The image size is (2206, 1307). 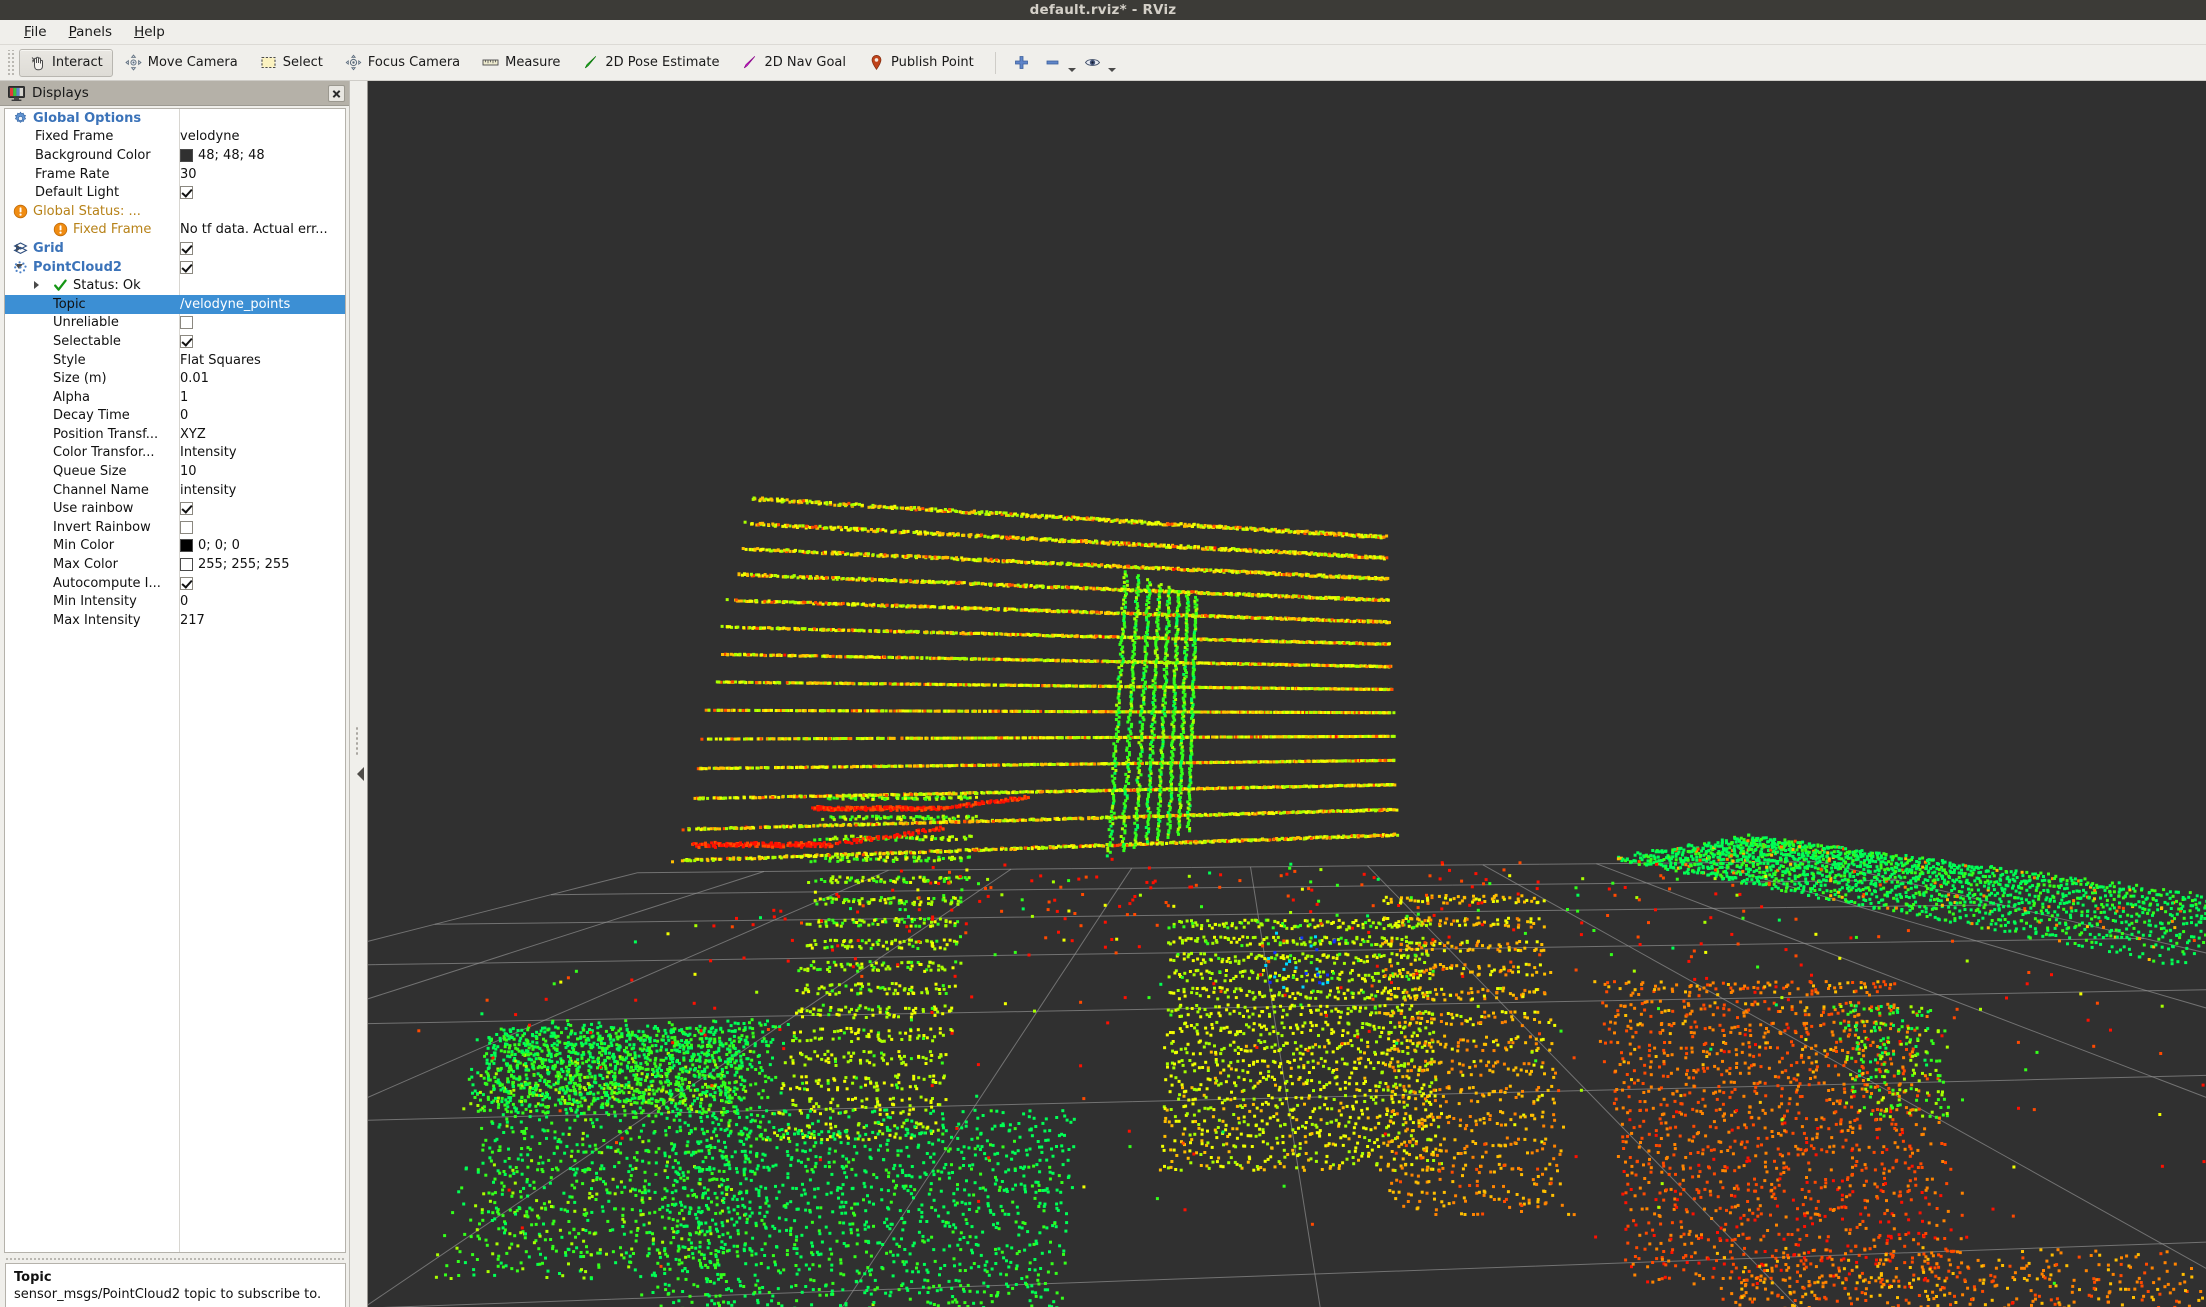 I want to click on warning-icon, so click(x=60, y=229).